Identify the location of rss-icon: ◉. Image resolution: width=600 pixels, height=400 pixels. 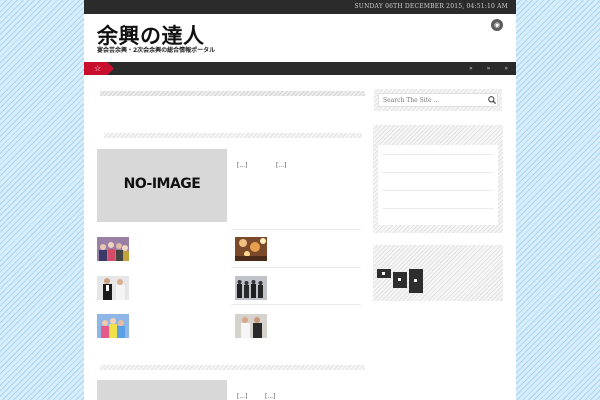
(497, 25).